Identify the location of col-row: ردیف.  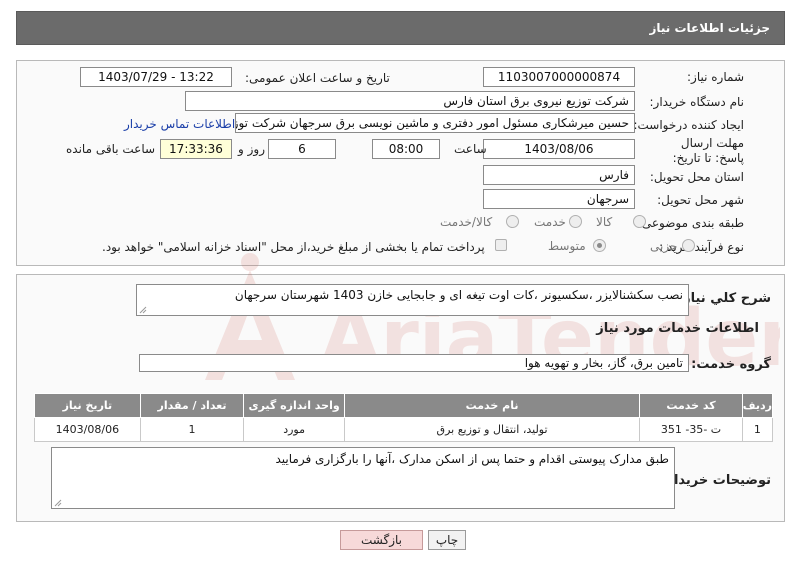
(757, 405).